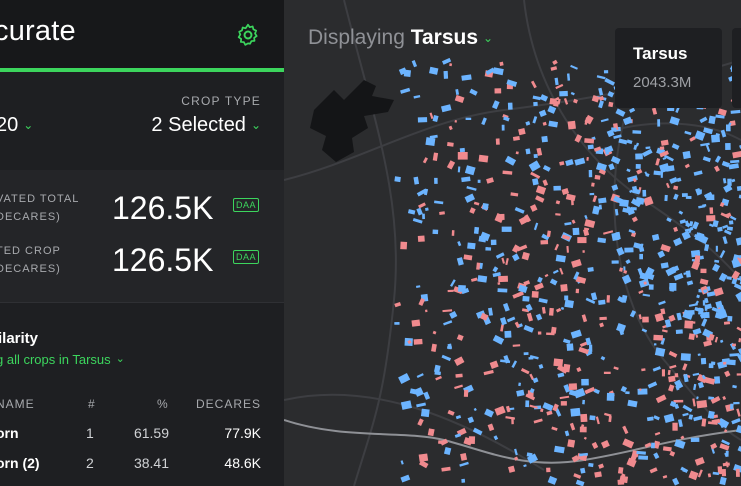  I want to click on divider, so click(142, 302).